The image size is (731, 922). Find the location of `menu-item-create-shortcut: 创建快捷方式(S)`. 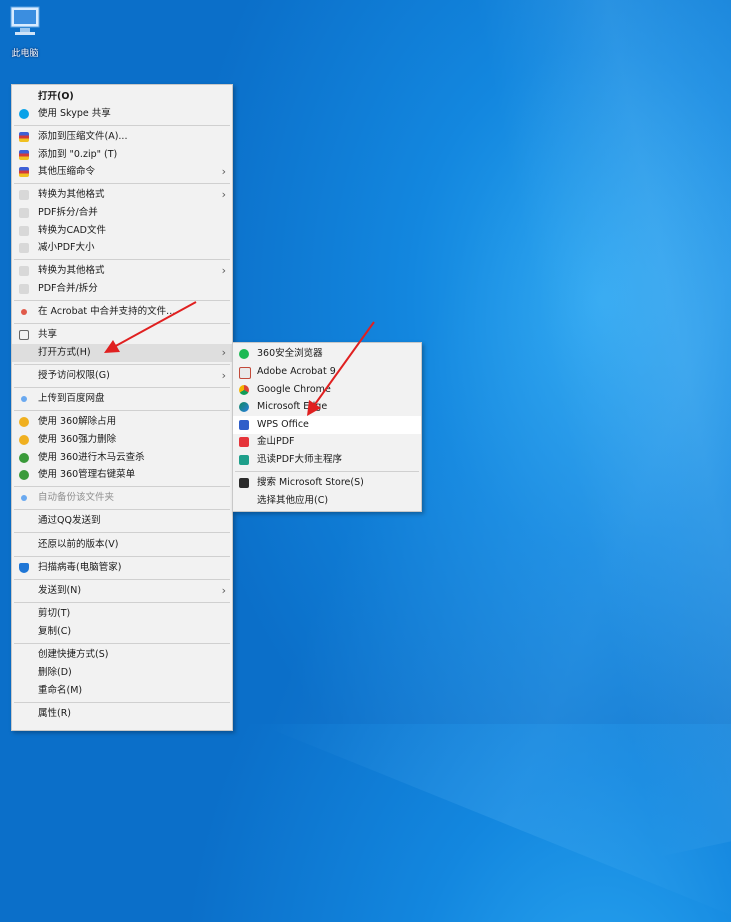

menu-item-create-shortcut: 创建快捷方式(S) is located at coordinates (122, 655).